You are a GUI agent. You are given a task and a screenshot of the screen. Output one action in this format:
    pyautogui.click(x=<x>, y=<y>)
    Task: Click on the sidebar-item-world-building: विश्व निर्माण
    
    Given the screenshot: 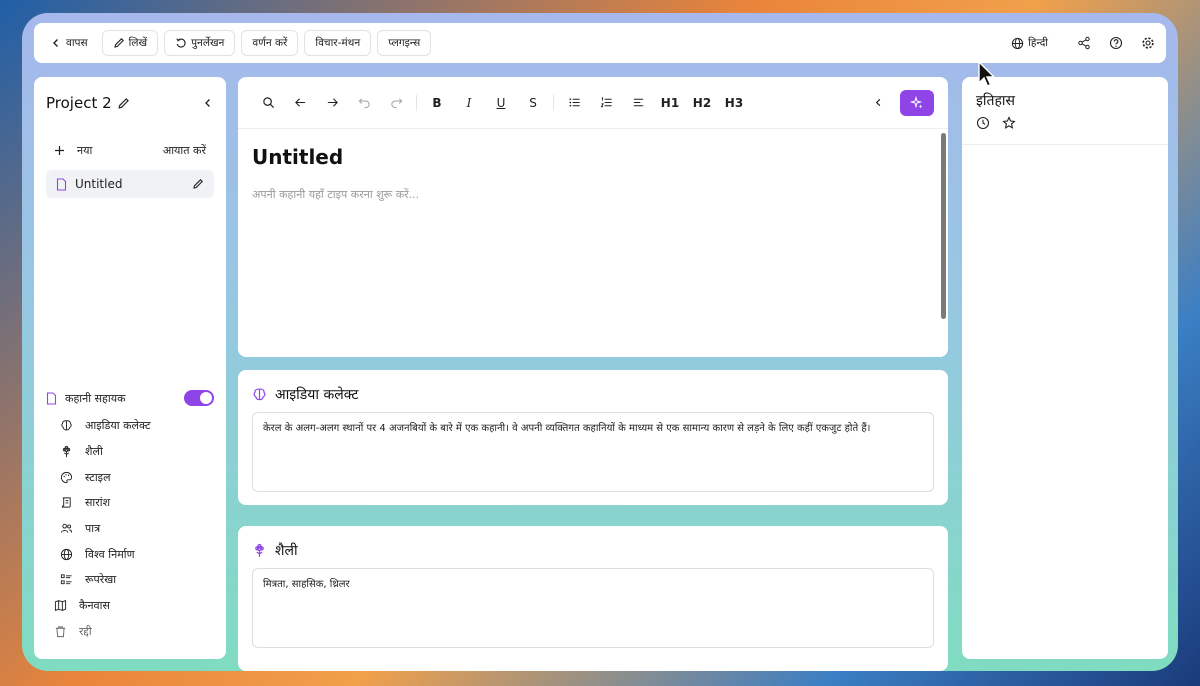 What is the action you would take?
    pyautogui.click(x=130, y=554)
    